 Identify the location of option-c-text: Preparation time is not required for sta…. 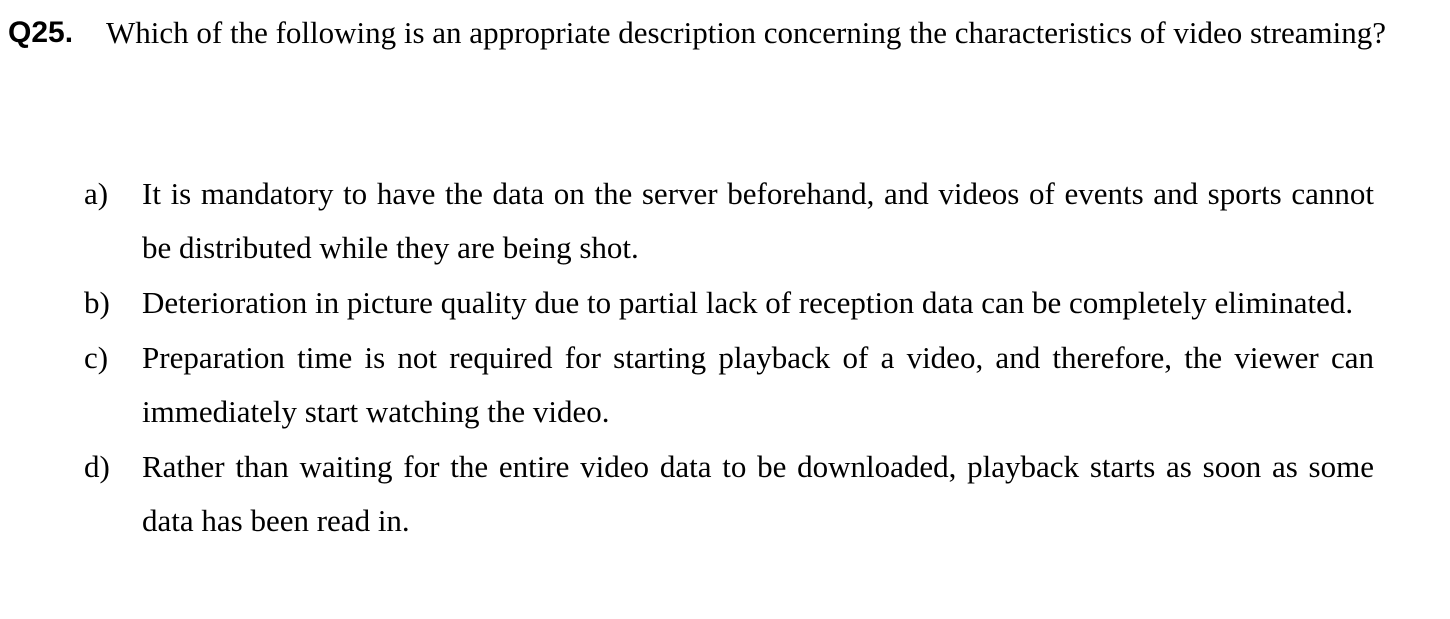
(758, 384).